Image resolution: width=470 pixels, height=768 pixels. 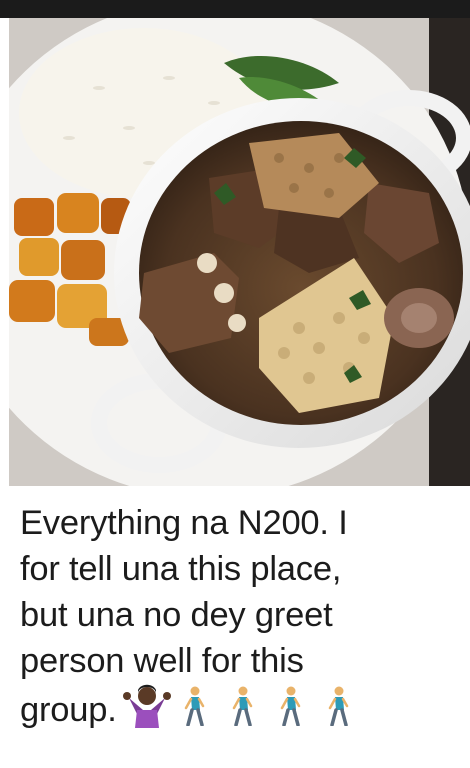 I want to click on caption-line: for tell una this place,, so click(x=181, y=569).